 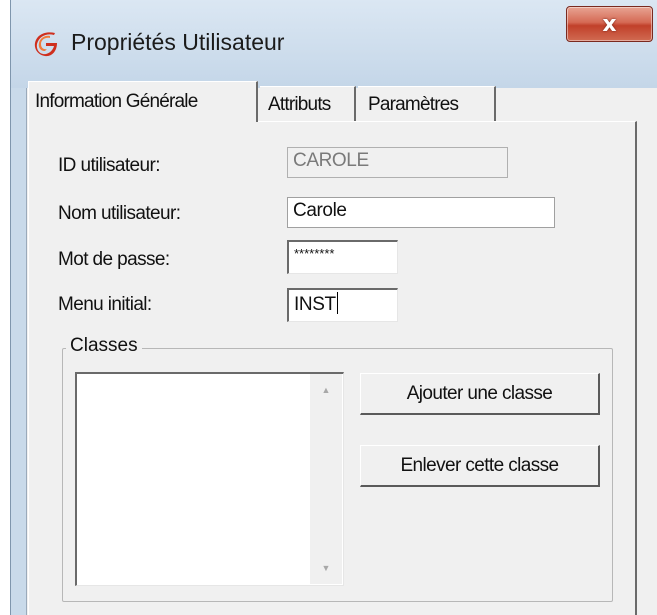 I want to click on remove-class-button: Enlever cette classe, so click(x=480, y=466).